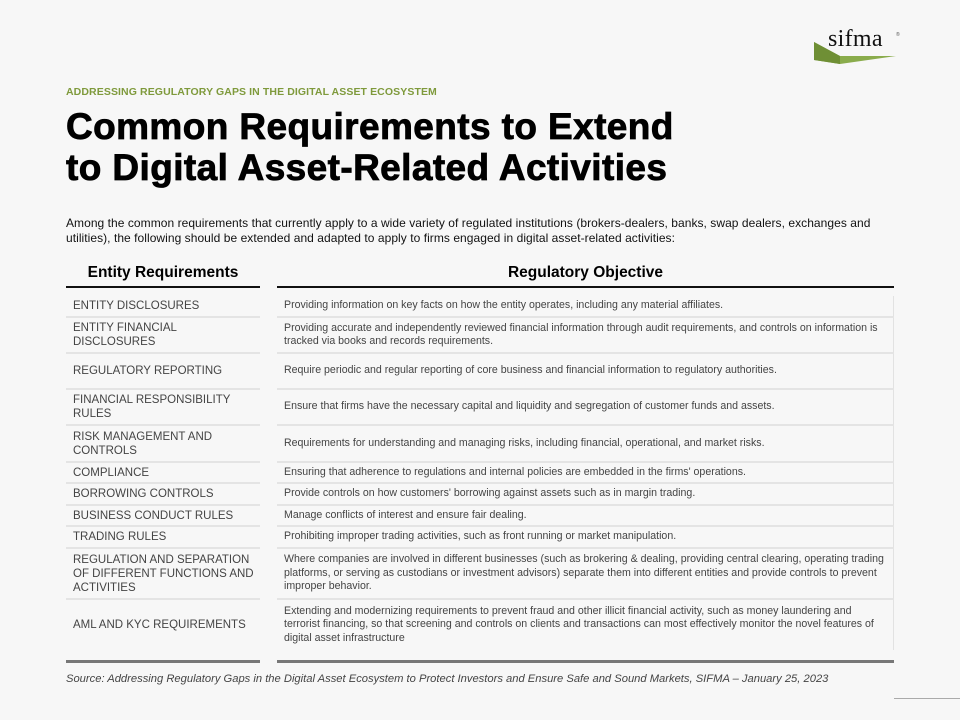 This screenshot has height=720, width=960. Describe the element at coordinates (163, 495) in the screenshot. I see `requirement-cell: BORROWING CONTROLS` at that location.